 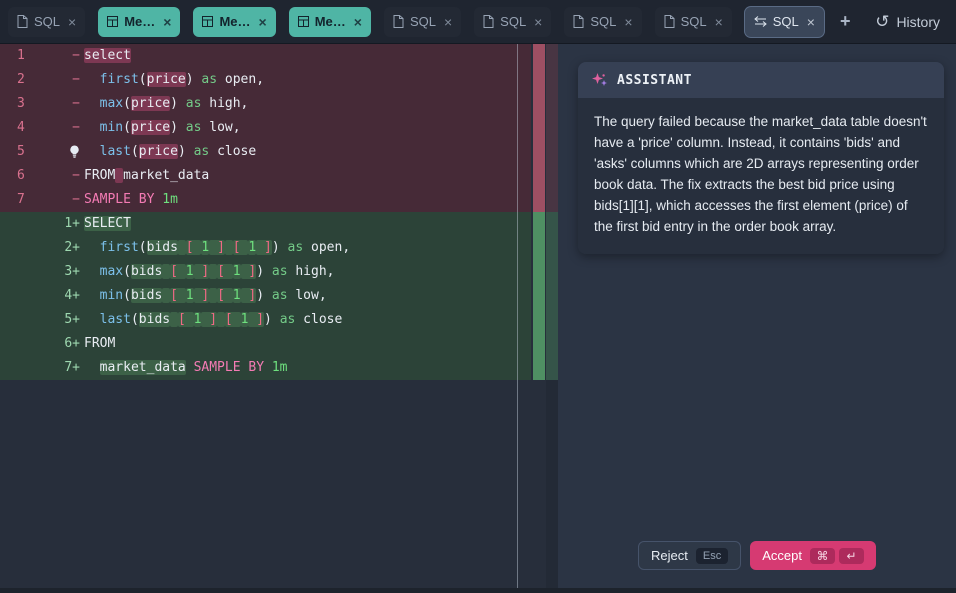 I want to click on gutter: 3+, so click(x=42, y=272).